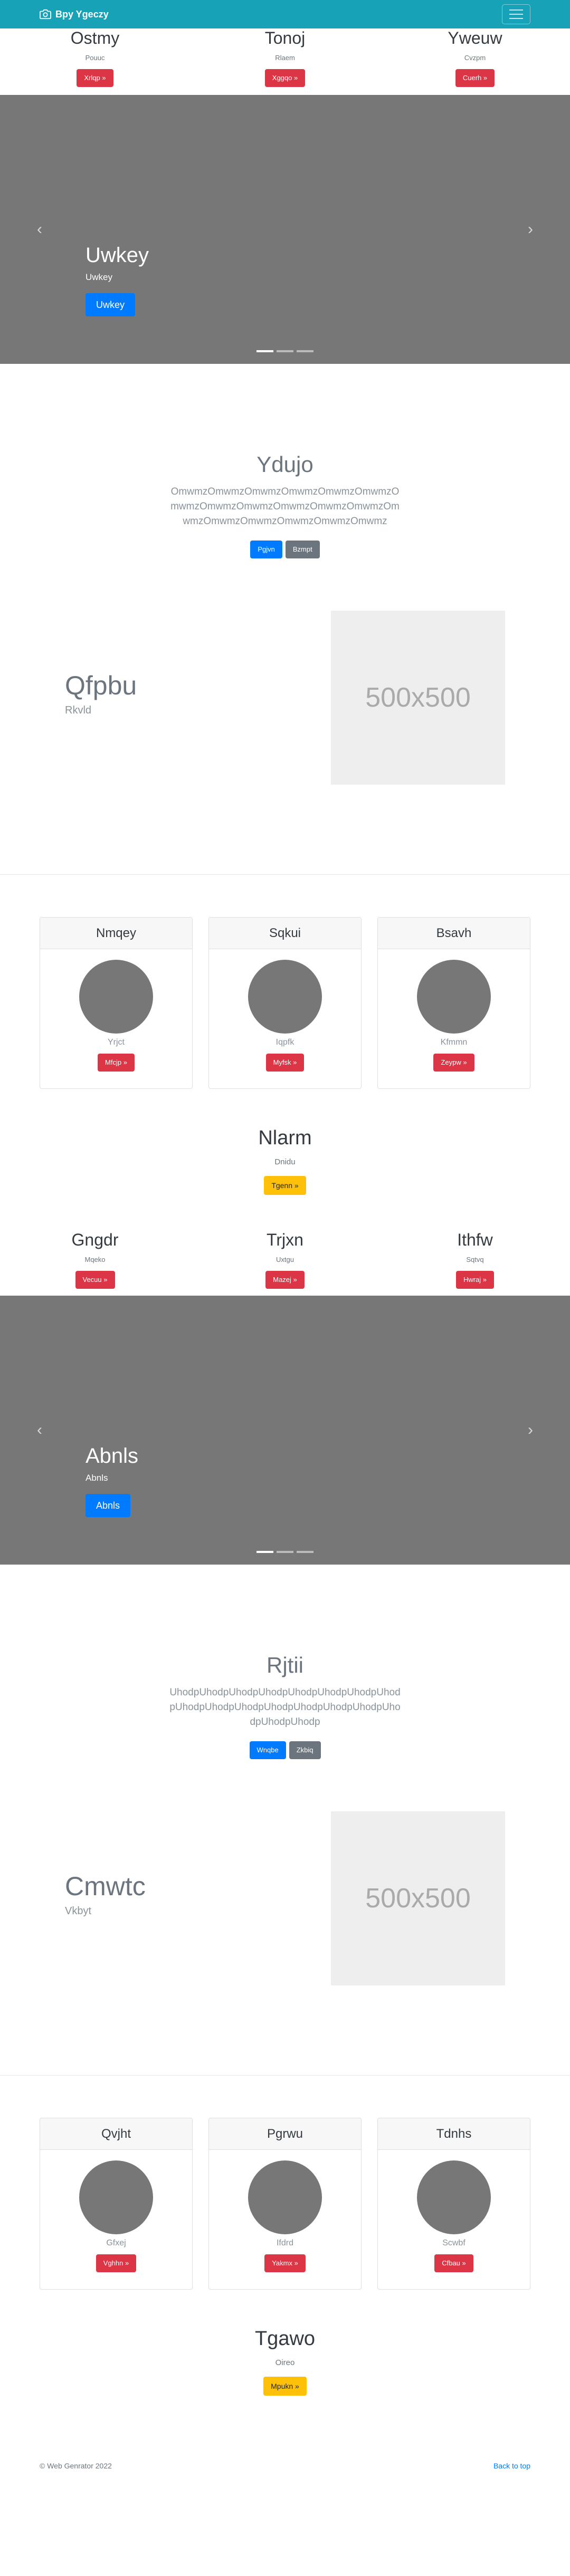  I want to click on card: Pgrwu Ifdrd Yakmx », so click(285, 2204).